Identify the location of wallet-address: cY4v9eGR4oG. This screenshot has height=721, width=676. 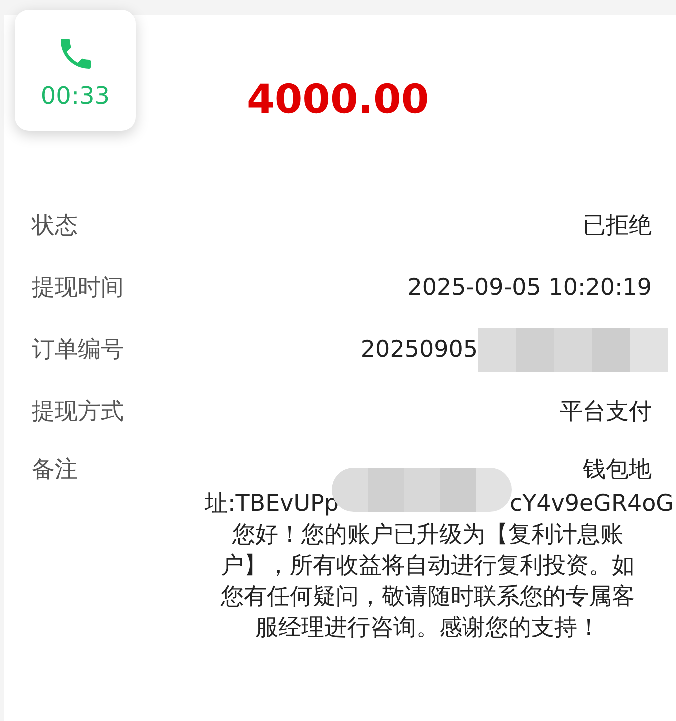
(592, 504).